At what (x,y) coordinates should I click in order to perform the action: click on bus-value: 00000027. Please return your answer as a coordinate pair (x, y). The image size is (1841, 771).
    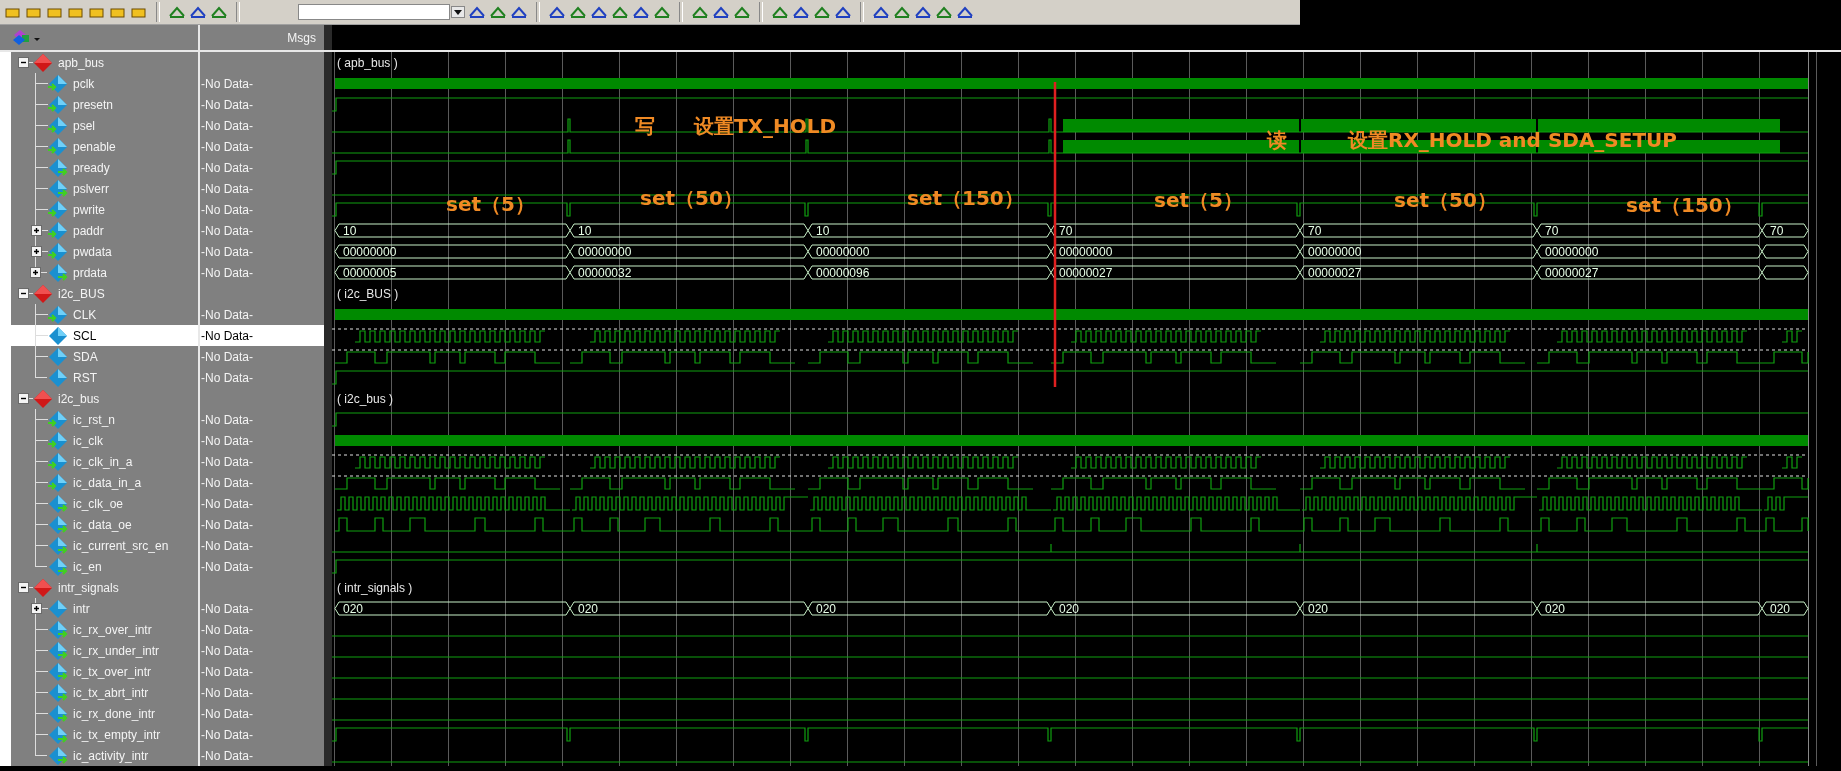
    Looking at the image, I should click on (1335, 273).